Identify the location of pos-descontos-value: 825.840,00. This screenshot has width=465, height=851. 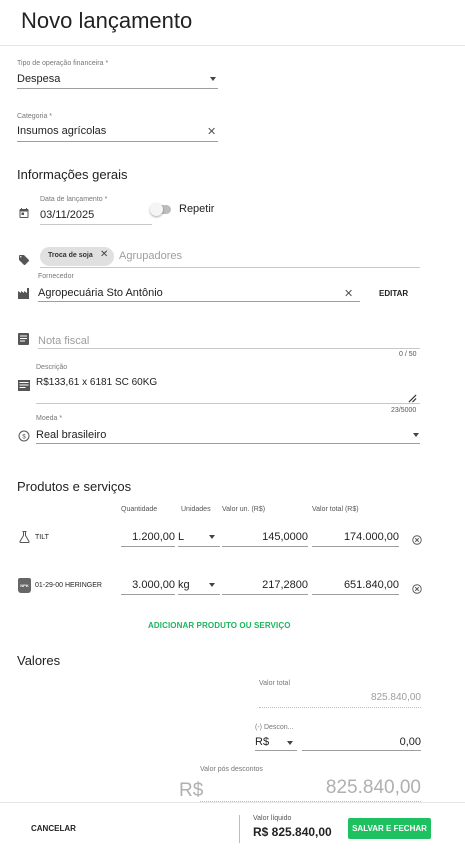
(373, 787).